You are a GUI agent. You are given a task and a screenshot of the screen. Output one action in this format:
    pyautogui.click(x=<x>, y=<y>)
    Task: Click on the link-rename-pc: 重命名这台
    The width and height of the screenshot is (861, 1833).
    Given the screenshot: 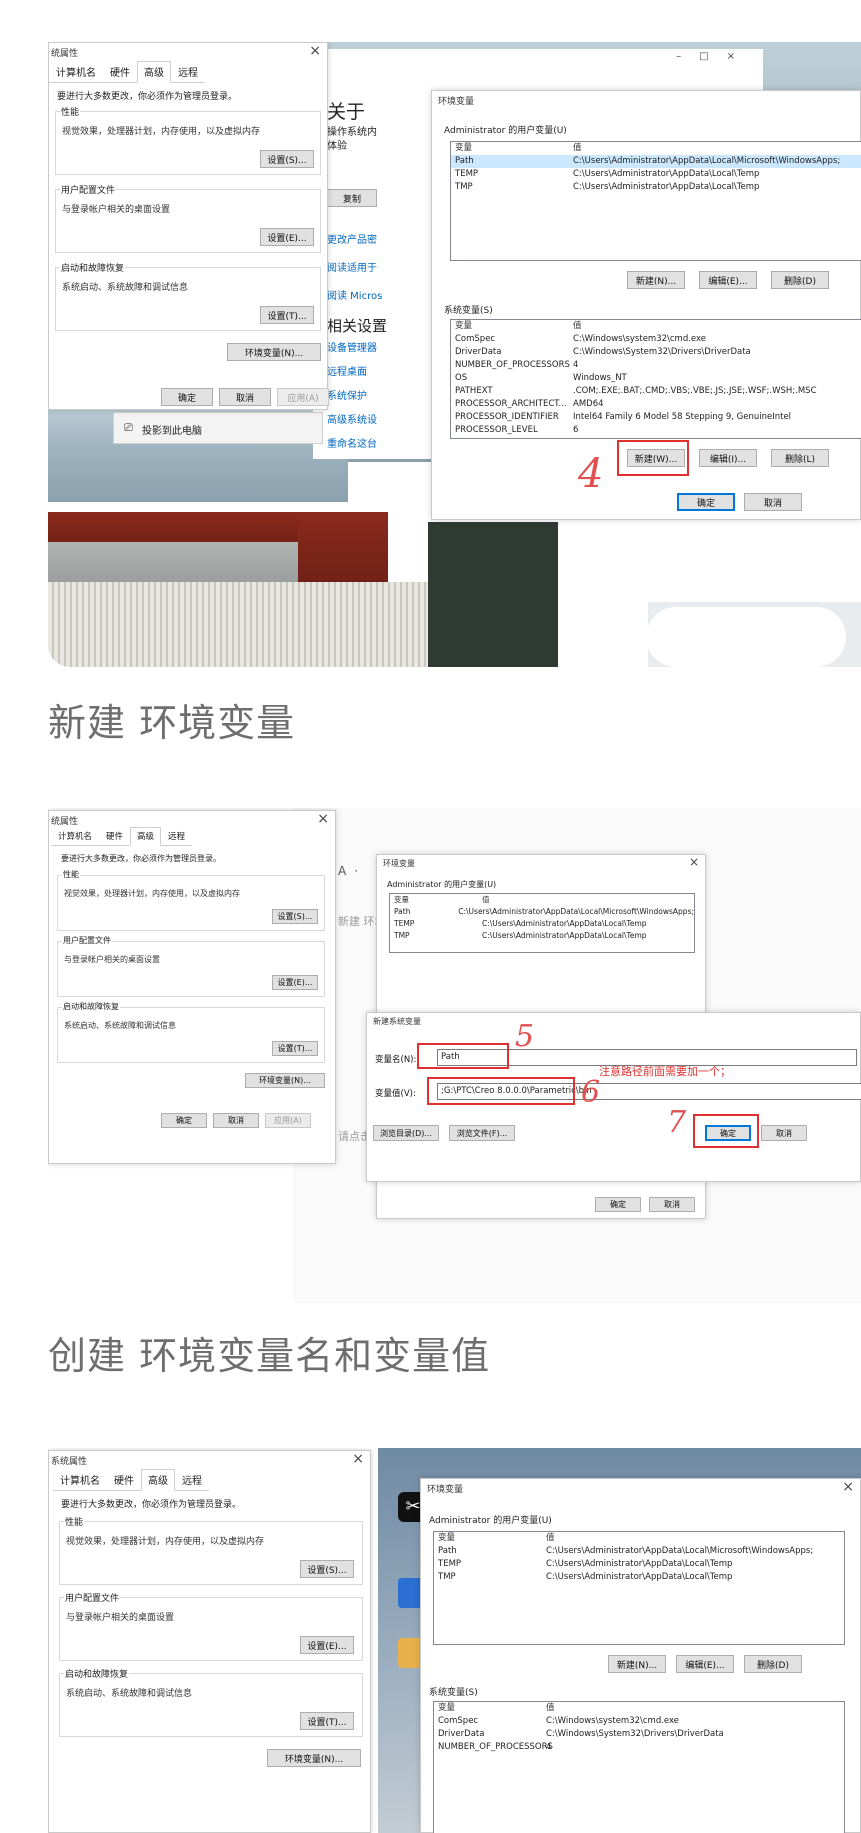 What is the action you would take?
    pyautogui.click(x=352, y=445)
    